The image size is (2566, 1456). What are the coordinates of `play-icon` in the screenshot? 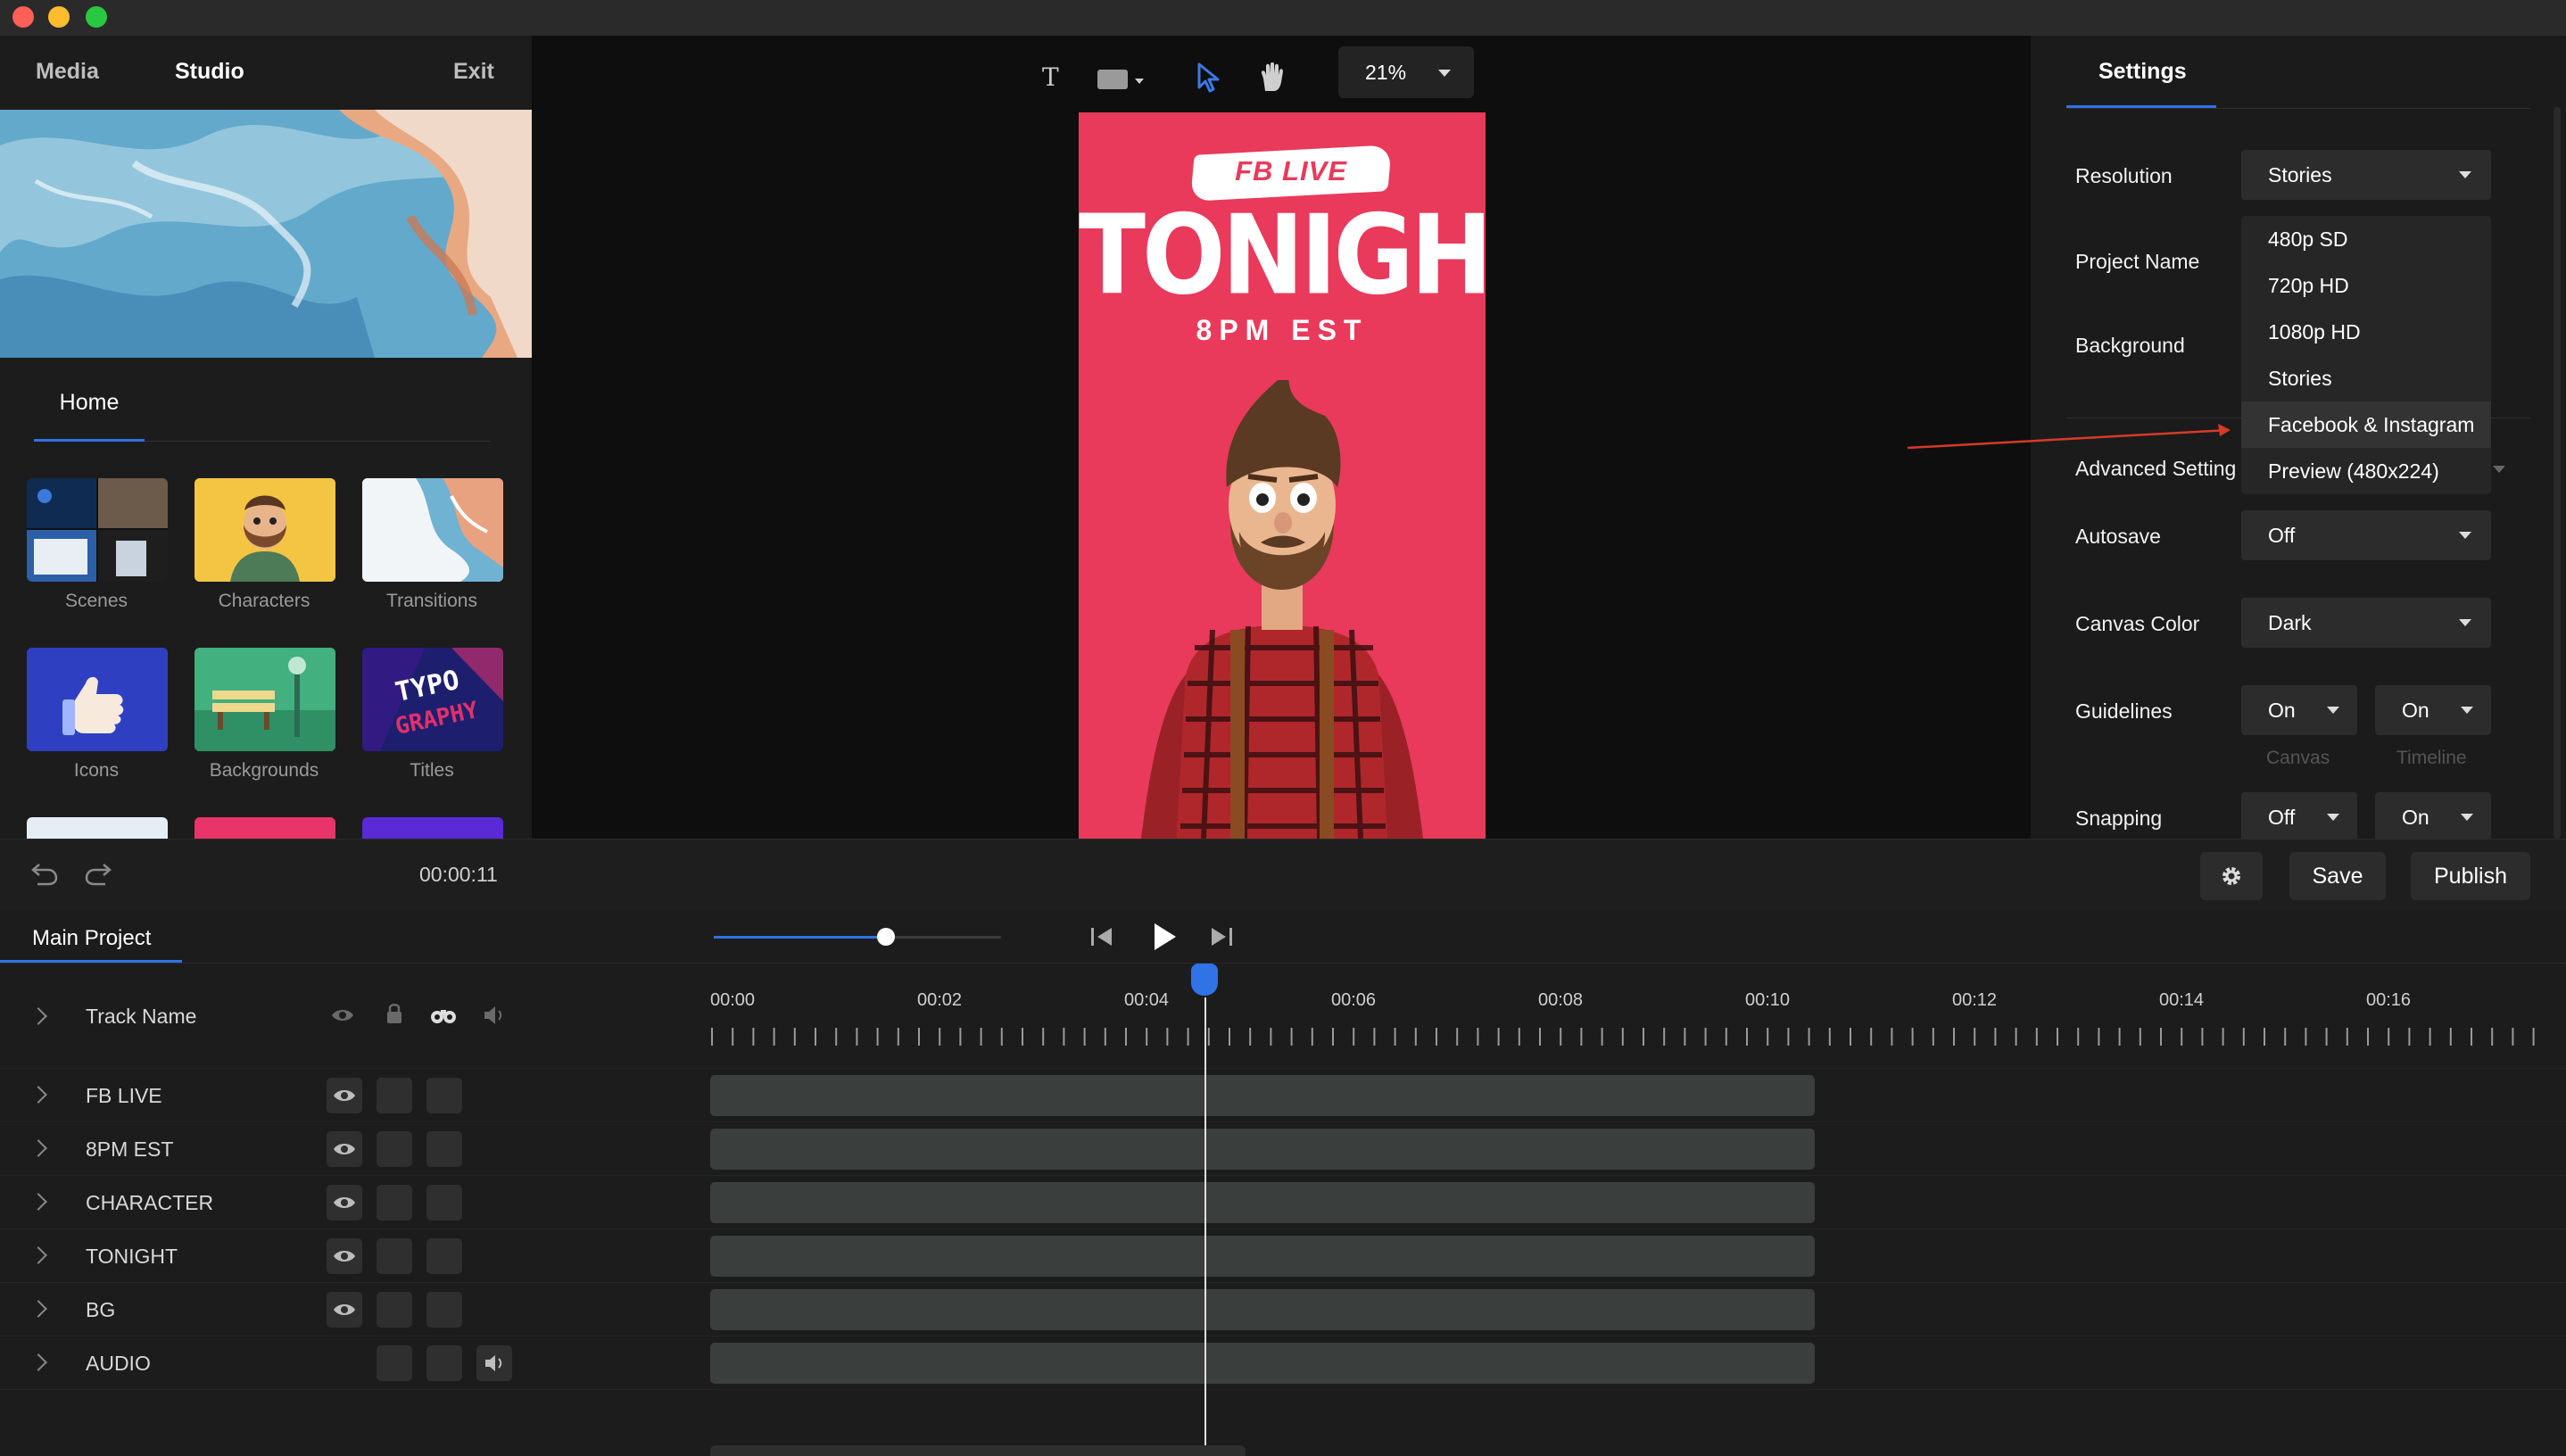 It's located at (1164, 939).